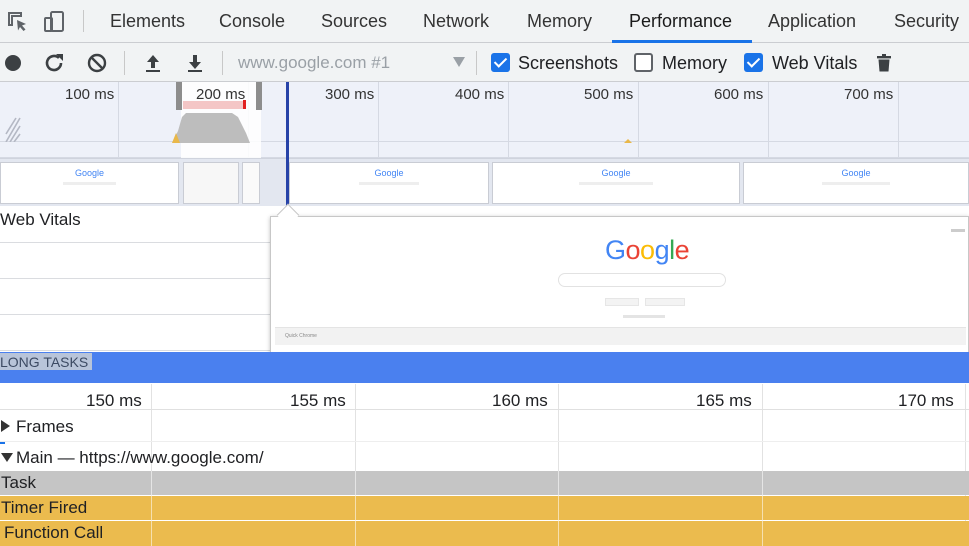  What do you see at coordinates (559, 21) in the screenshot?
I see `tab-memory: Memory` at bounding box center [559, 21].